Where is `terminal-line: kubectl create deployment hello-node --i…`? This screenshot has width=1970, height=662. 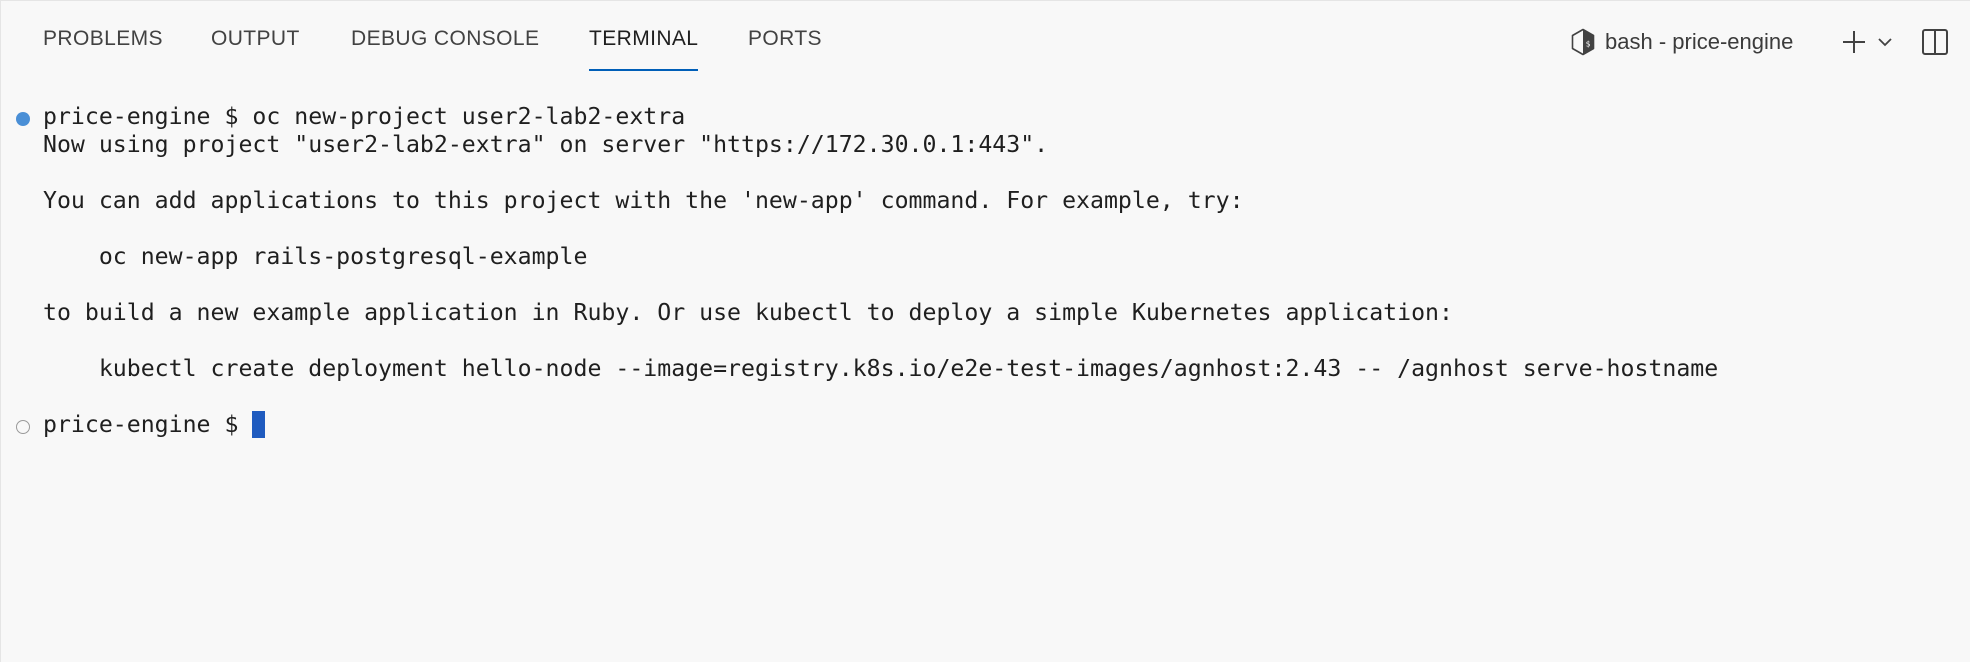
terminal-line: kubectl create deployment hello-node --i… is located at coordinates (881, 368).